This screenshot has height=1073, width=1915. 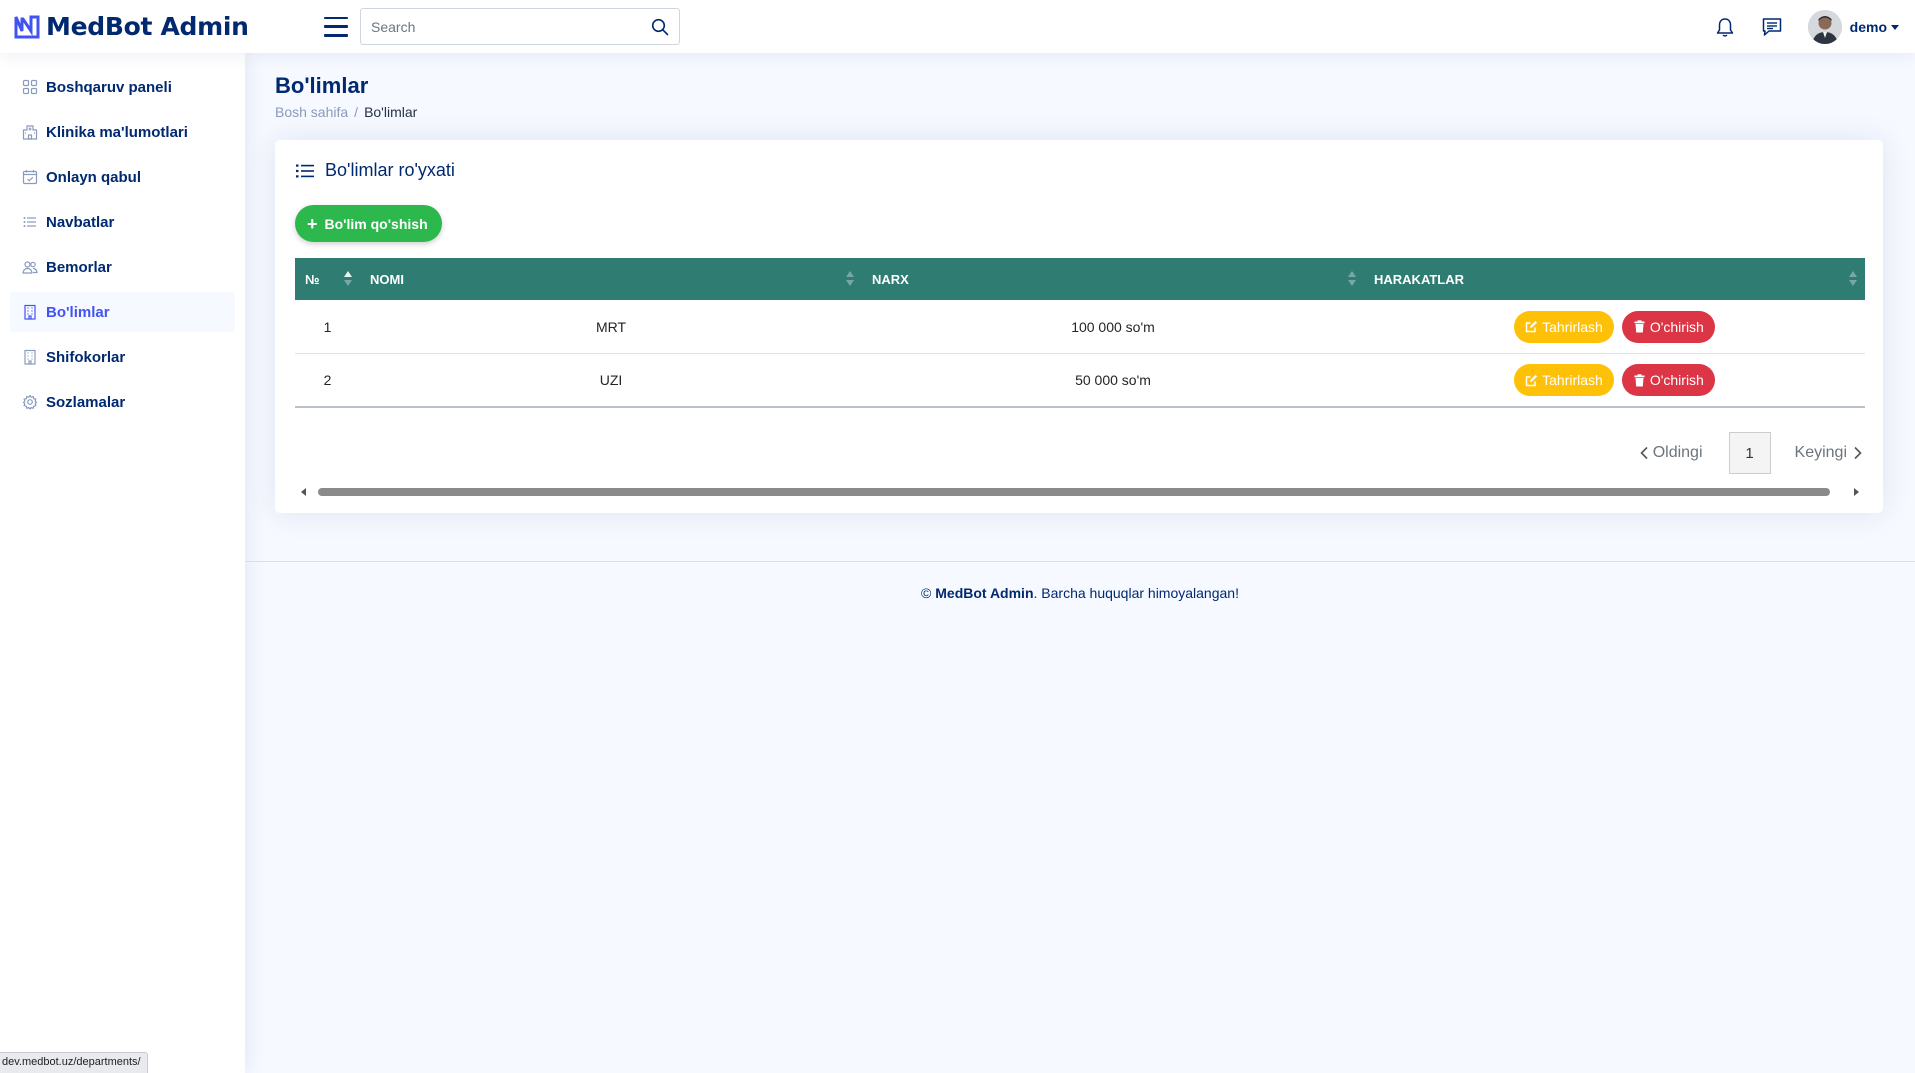 What do you see at coordinates (1074, 492) in the screenshot?
I see `scrollbar-thumb` at bounding box center [1074, 492].